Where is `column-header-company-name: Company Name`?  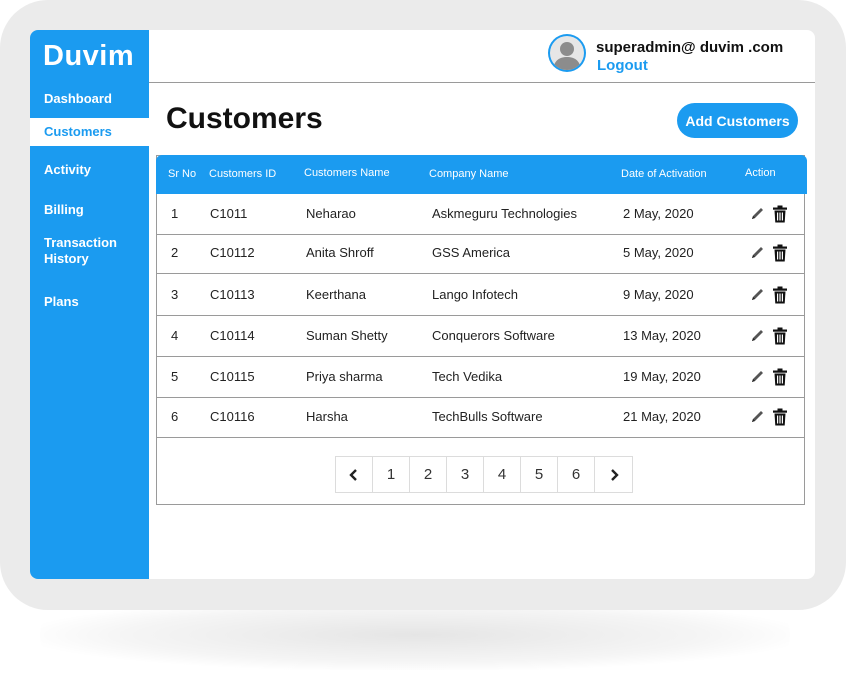 column-header-company-name: Company Name is located at coordinates (469, 174).